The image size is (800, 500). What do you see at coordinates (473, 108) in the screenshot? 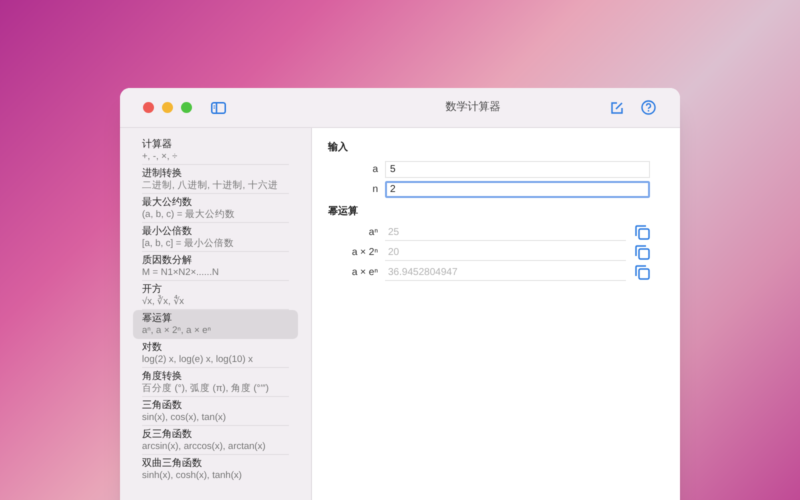
I see `window-title: 数学计算器` at bounding box center [473, 108].